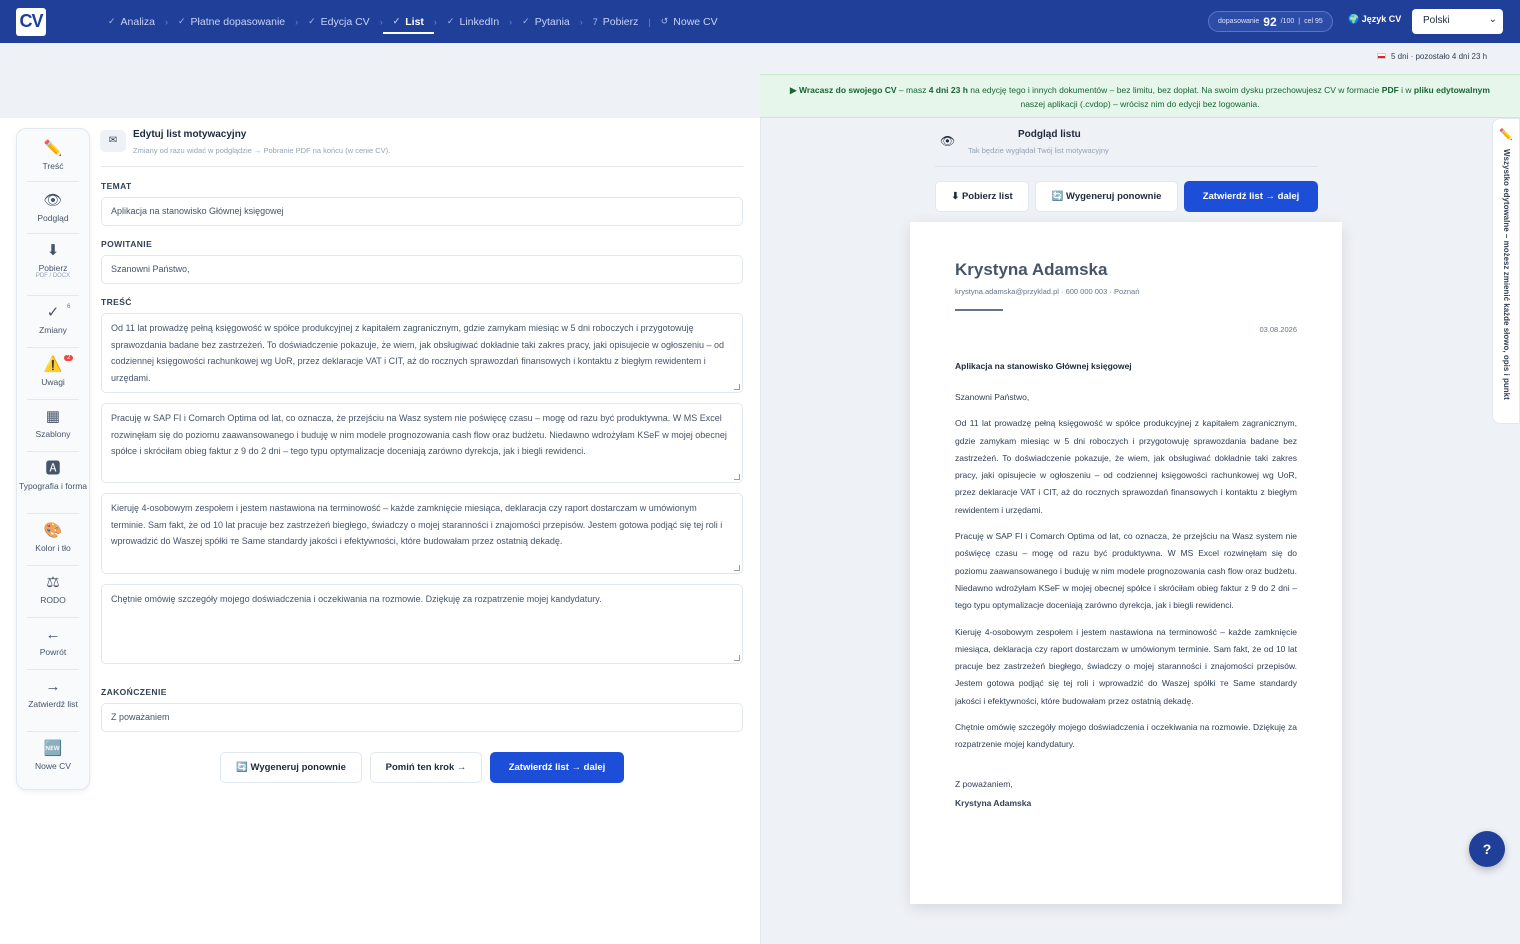 The image size is (1520, 944). What do you see at coordinates (979, 310) in the screenshot?
I see `letter-rule` at bounding box center [979, 310].